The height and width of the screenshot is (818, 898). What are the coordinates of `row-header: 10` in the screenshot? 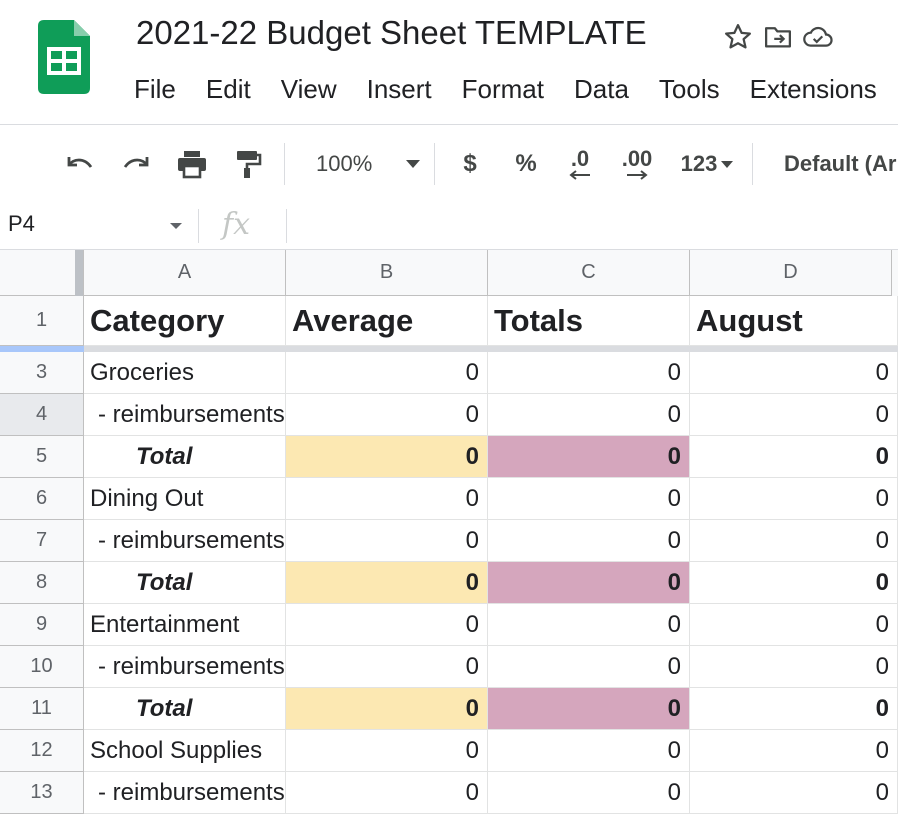 It's located at (42, 667).